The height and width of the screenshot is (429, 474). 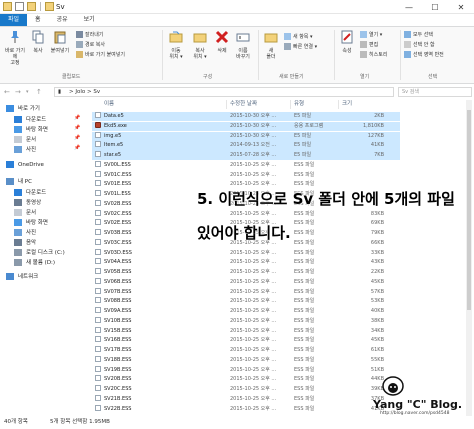 I want to click on file-row: SV06B.ESS 2015-10-25 오후 ... ESS 파일 45KB, so click(x=246, y=282).